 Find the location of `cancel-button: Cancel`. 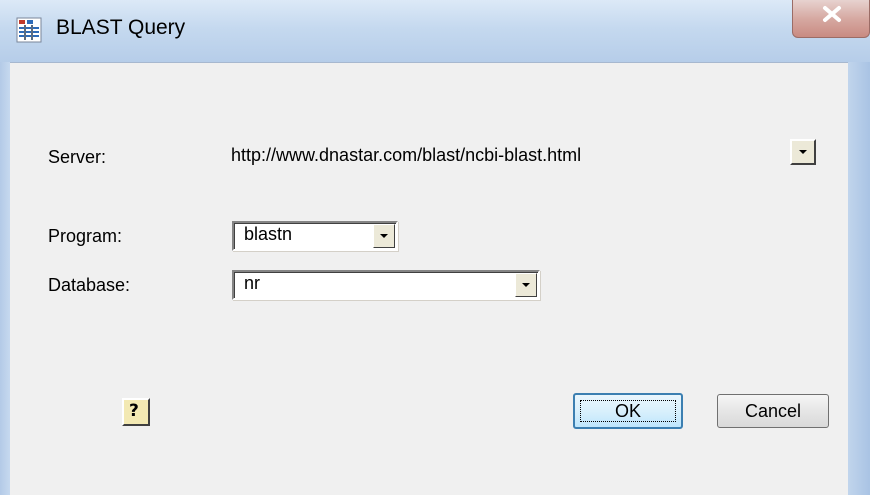

cancel-button: Cancel is located at coordinates (773, 411).